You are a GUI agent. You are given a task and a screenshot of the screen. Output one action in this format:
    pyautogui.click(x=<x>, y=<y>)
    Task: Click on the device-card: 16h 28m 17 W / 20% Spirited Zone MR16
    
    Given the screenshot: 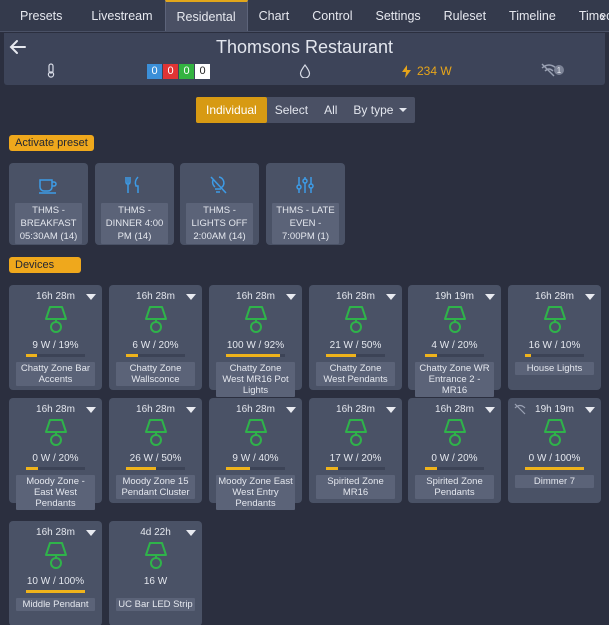 What is the action you would take?
    pyautogui.click(x=355, y=450)
    